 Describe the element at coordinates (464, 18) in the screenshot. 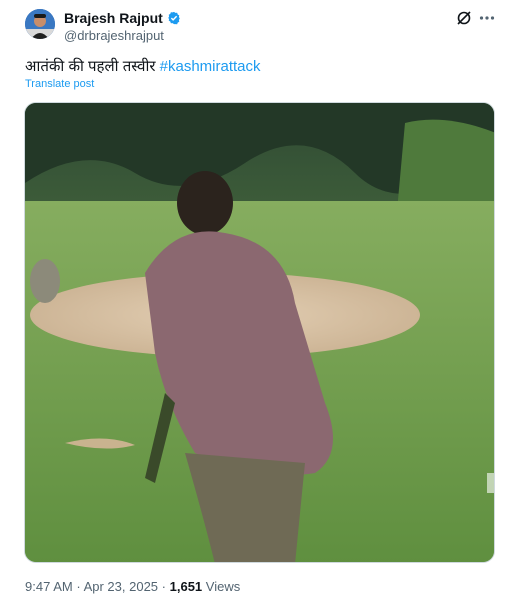

I see `grok-icon` at that location.